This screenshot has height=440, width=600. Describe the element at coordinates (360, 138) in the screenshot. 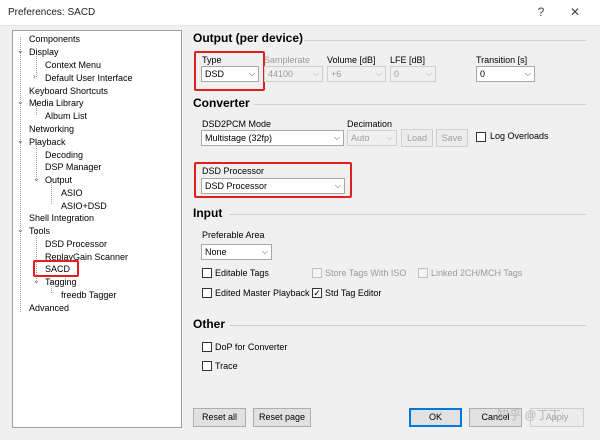

I see `decimation-value: Auto` at that location.